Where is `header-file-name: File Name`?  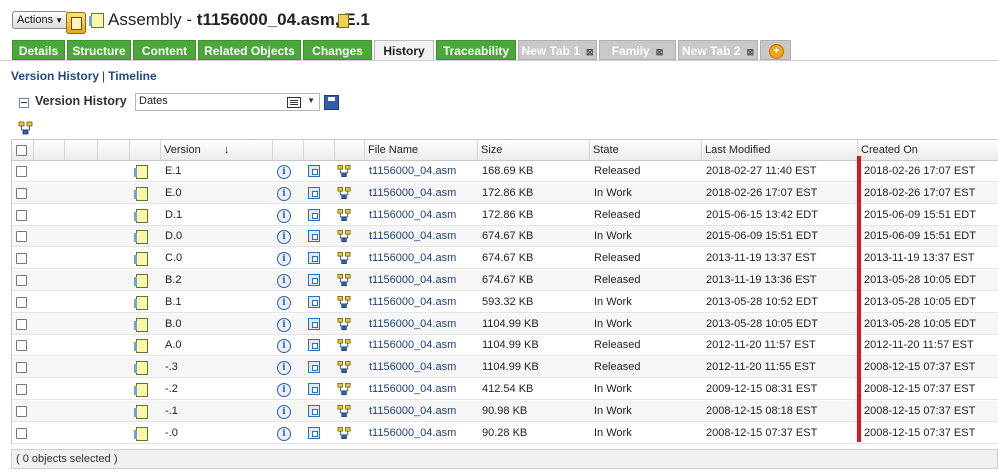 header-file-name: File Name is located at coordinates (421, 150).